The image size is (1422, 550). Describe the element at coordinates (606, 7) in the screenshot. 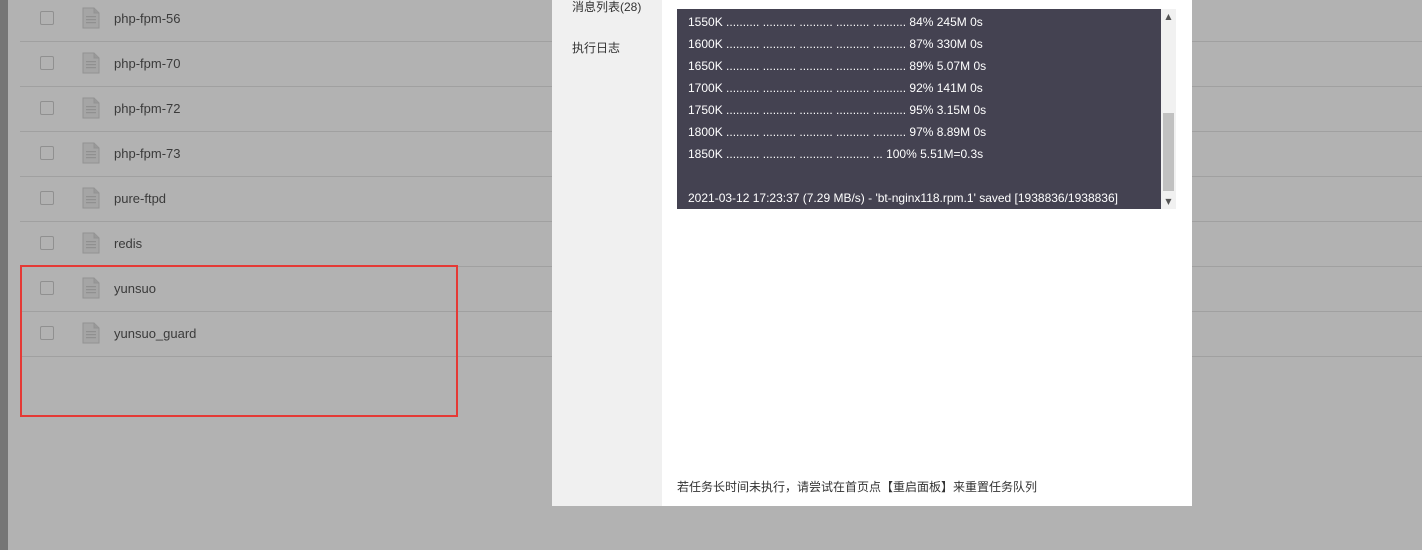

I see `sidebar-item-message-list: 消息列表(28)` at that location.